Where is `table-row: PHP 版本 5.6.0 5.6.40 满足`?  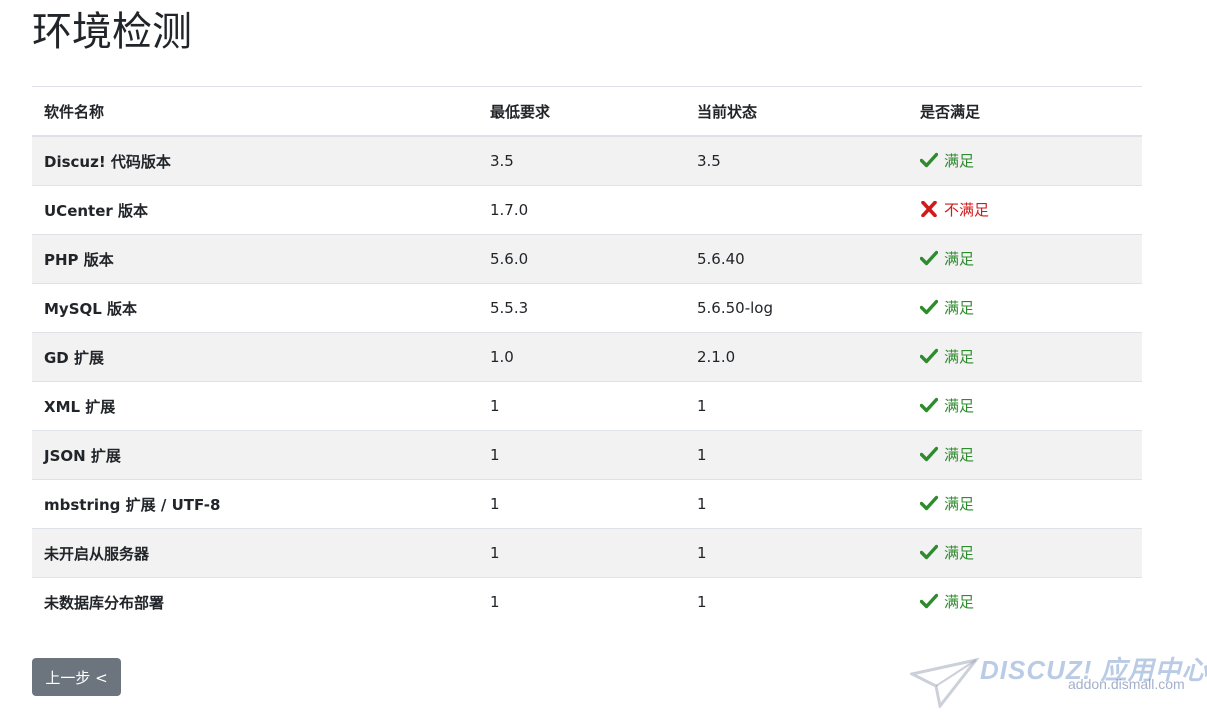 table-row: PHP 版本 5.6.0 5.6.40 满足 is located at coordinates (587, 259).